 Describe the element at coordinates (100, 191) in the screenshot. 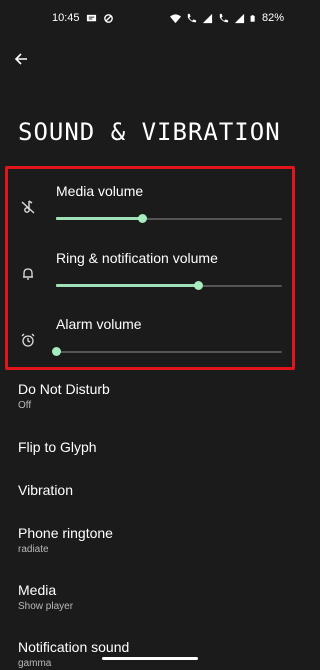

I see `media-volume-label: Media volume` at that location.